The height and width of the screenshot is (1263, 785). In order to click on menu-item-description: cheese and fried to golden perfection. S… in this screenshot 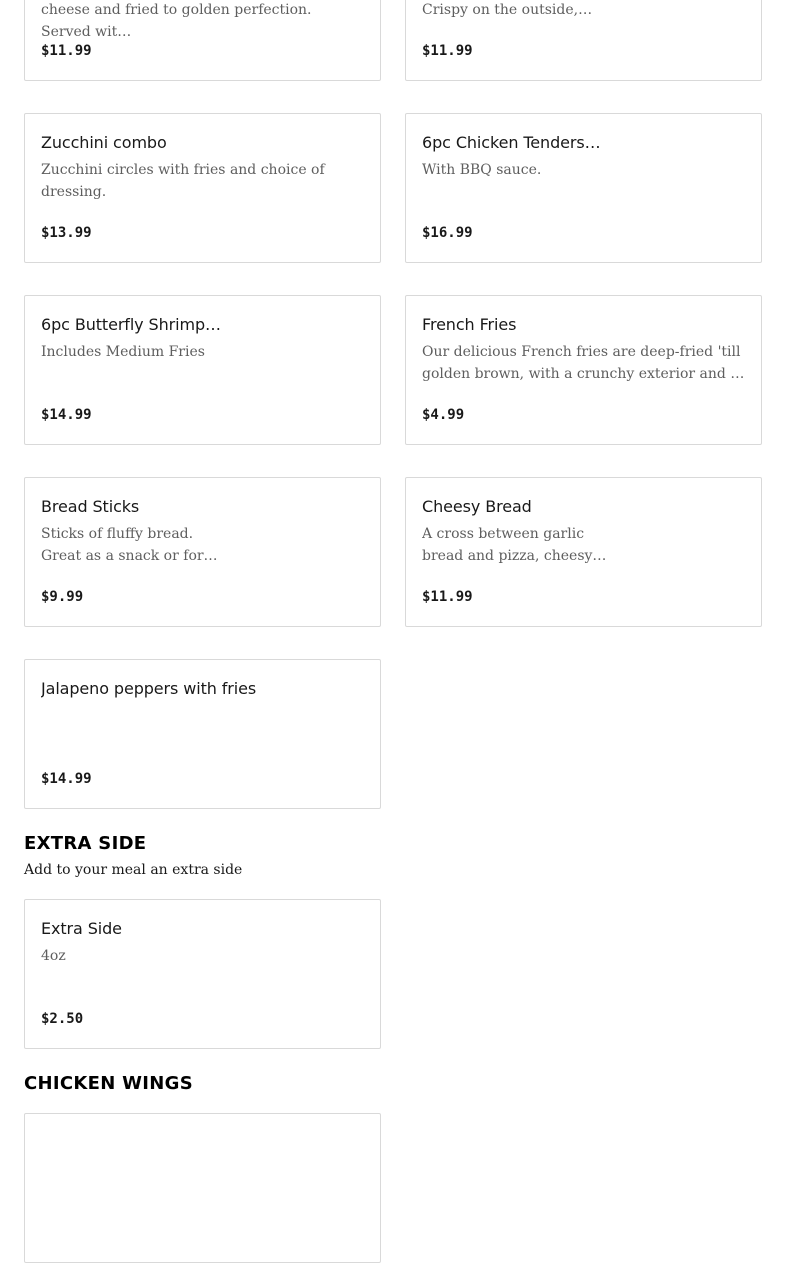, I will do `click(176, 21)`.